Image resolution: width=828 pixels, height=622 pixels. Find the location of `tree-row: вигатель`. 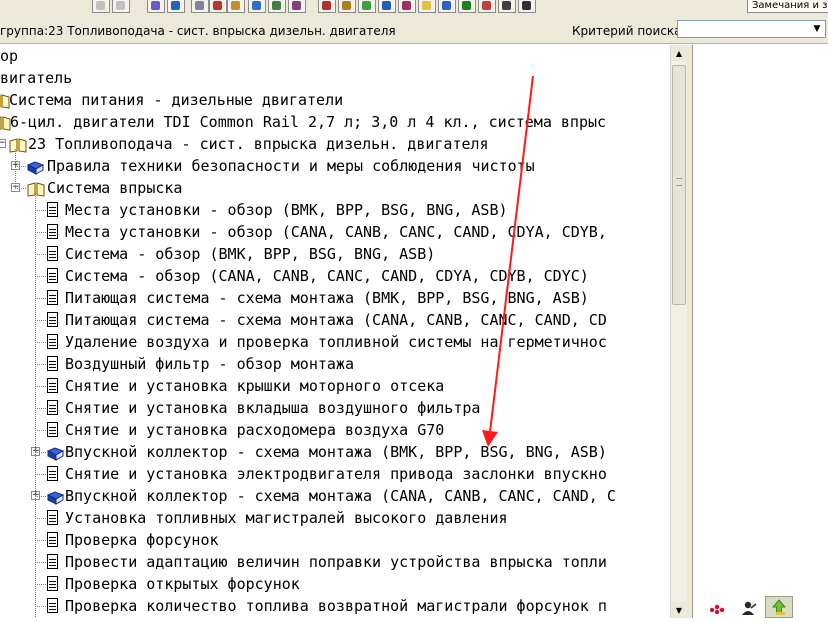

tree-row: вигатель is located at coordinates (335, 78).